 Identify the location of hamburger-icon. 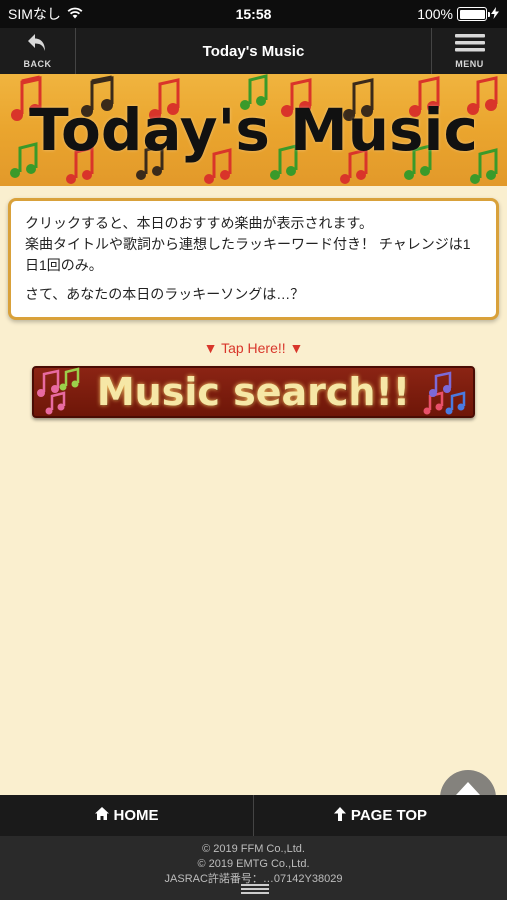
(469, 45).